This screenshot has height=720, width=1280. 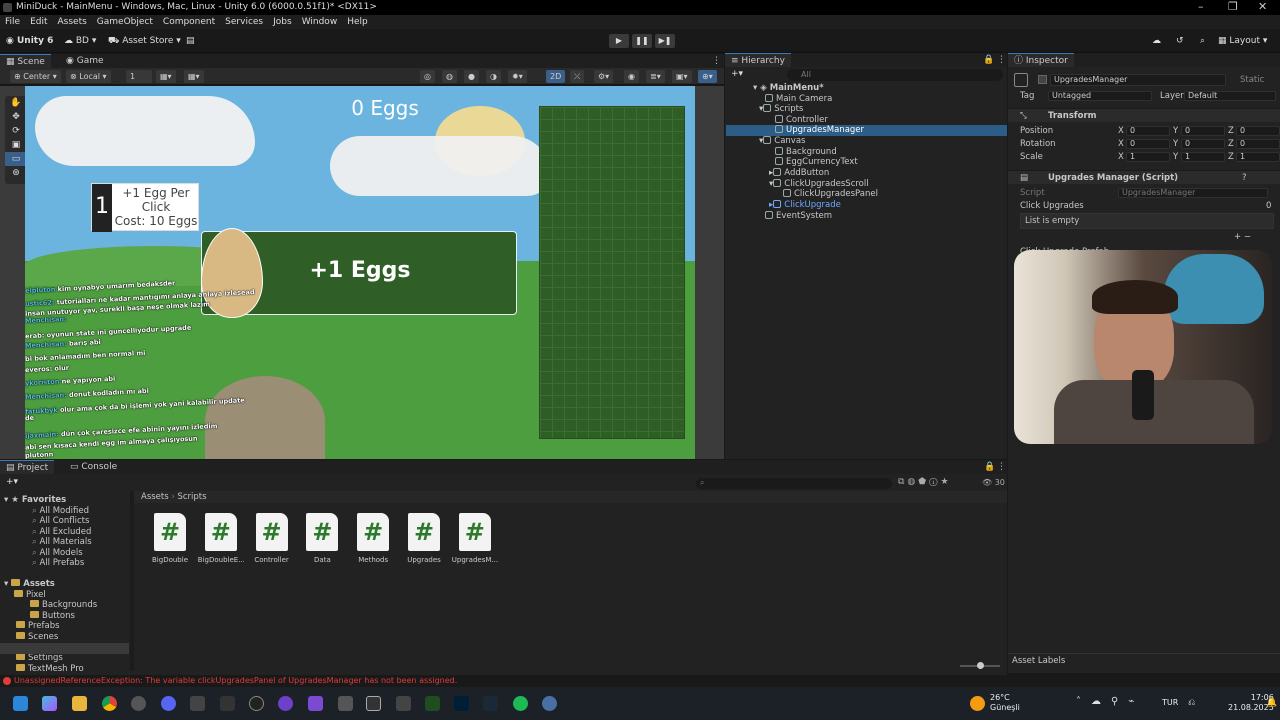 I want to click on script-asset: # Data, so click(x=322, y=538).